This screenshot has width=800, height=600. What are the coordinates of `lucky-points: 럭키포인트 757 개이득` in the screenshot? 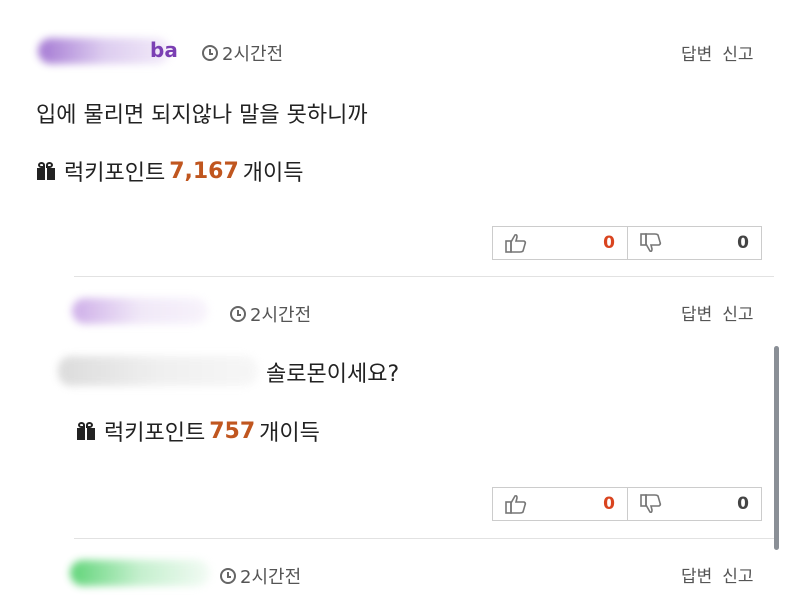 It's located at (198, 431).